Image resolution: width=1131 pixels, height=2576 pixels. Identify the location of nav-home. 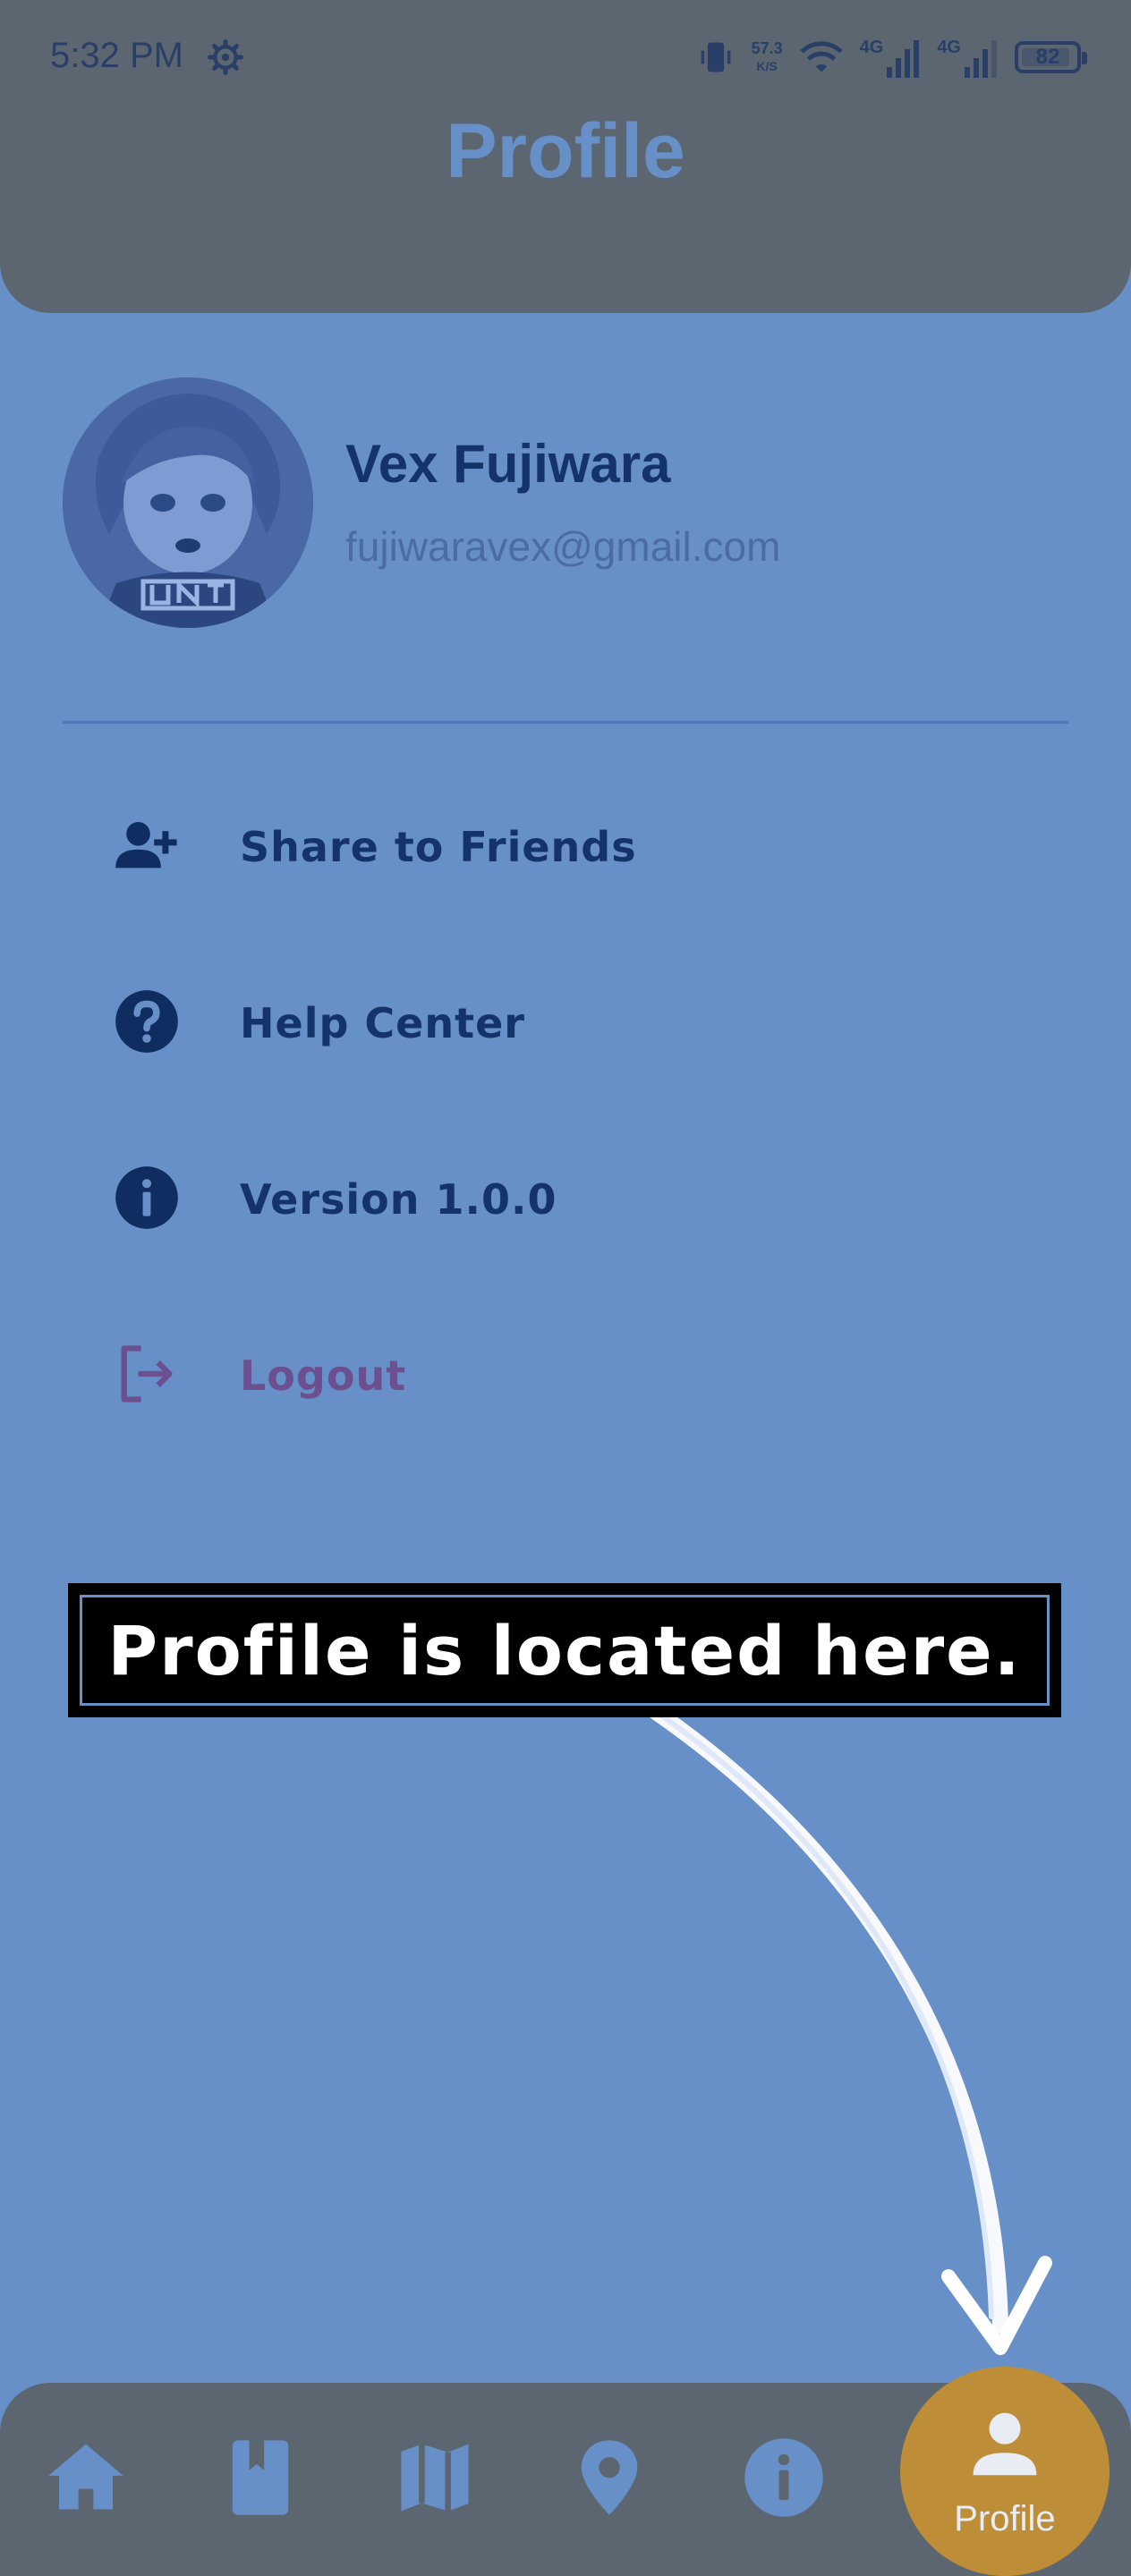
(86, 2477).